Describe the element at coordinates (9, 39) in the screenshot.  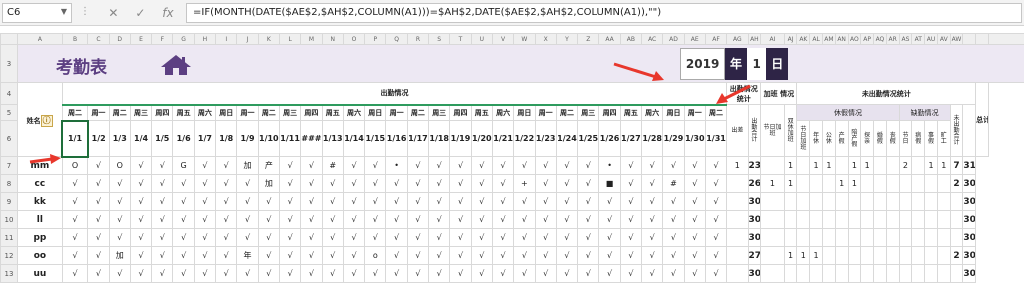
I see `select-all-corner` at that location.